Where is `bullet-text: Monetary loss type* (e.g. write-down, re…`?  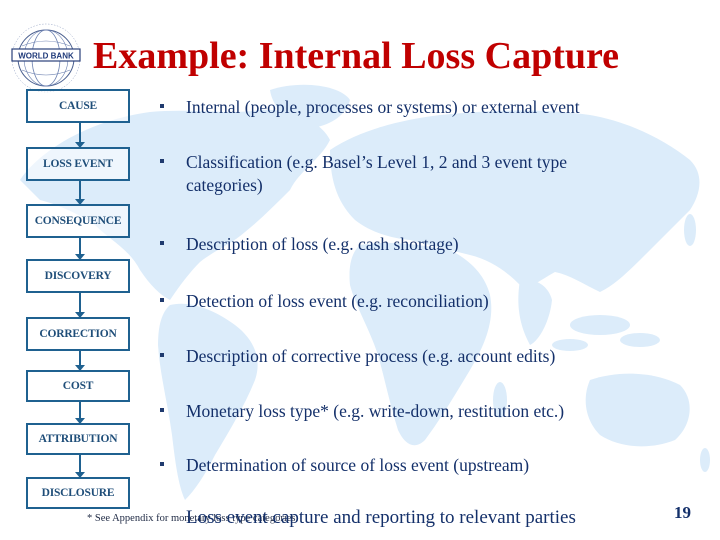 bullet-text: Monetary loss type* (e.g. write-down, re… is located at coordinates (375, 411).